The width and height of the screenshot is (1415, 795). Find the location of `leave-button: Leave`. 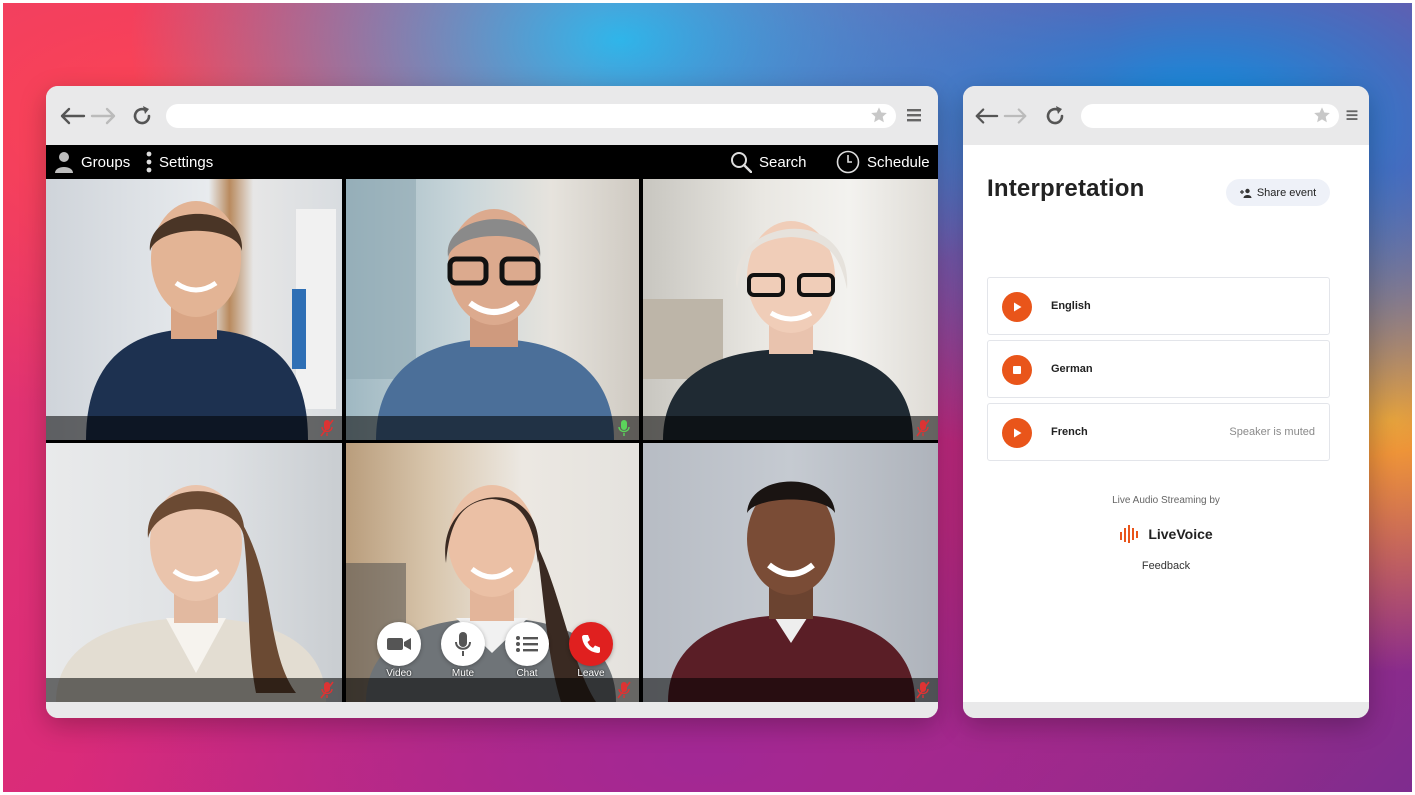

leave-button: Leave is located at coordinates (591, 650).